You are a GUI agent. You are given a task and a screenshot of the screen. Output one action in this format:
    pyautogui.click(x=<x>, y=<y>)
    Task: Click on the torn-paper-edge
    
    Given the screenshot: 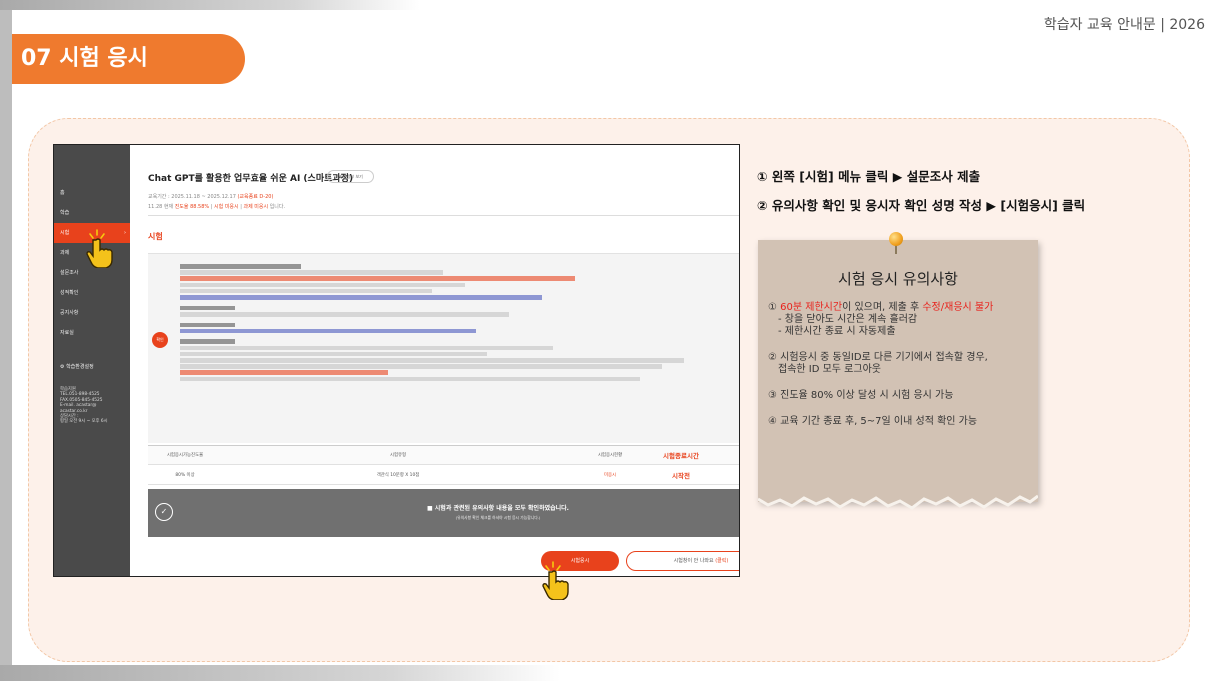 What is the action you would take?
    pyautogui.click(x=898, y=499)
    